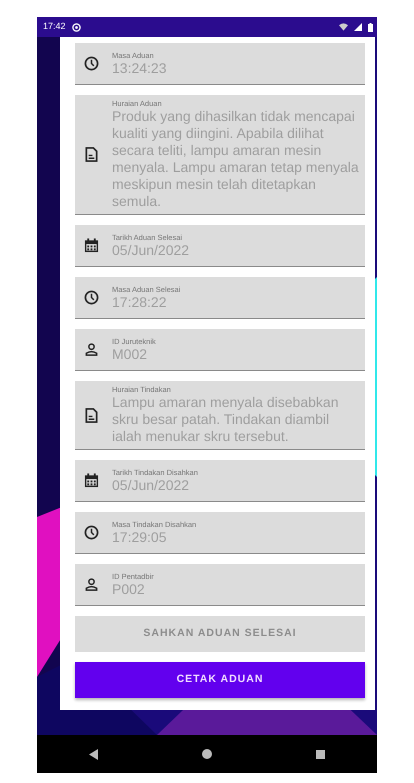 The height and width of the screenshot is (783, 414). Describe the element at coordinates (140, 68) in the screenshot. I see `field-value: 13:24:23` at that location.